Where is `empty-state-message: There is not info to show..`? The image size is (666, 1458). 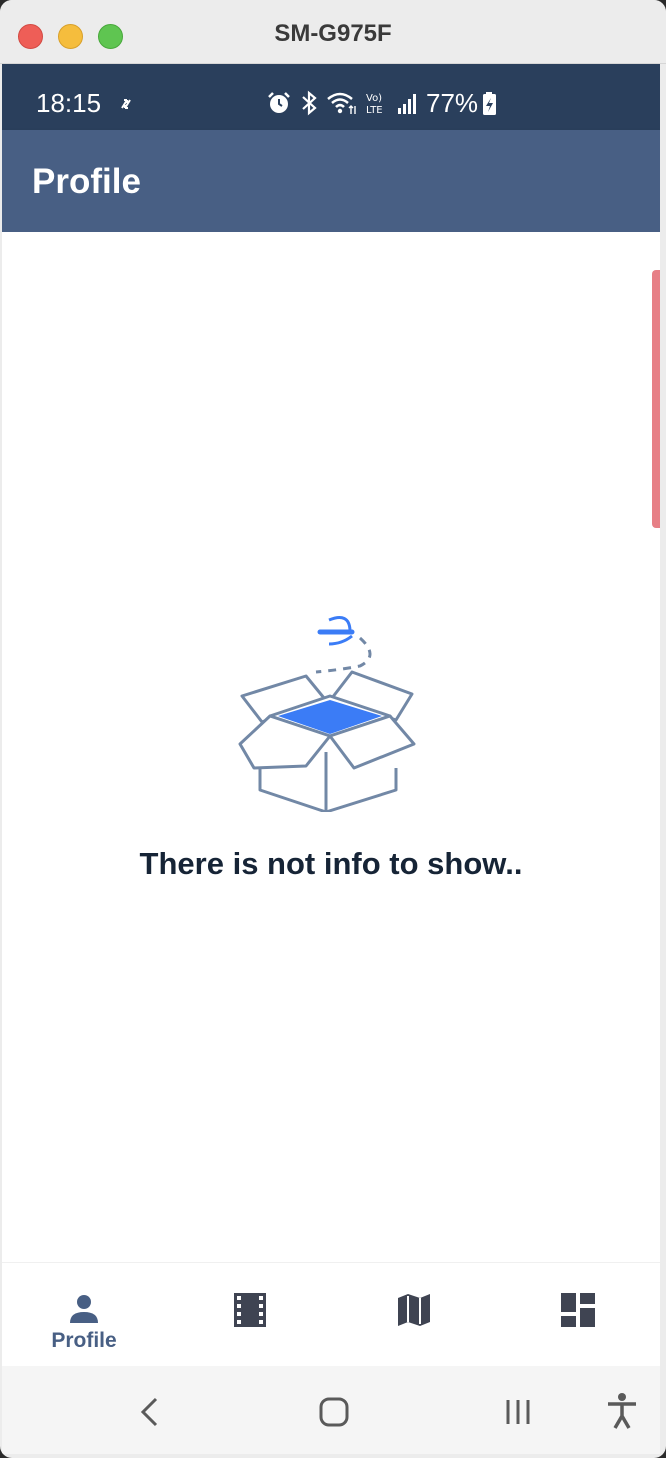 empty-state-message: There is not info to show.. is located at coordinates (331, 863).